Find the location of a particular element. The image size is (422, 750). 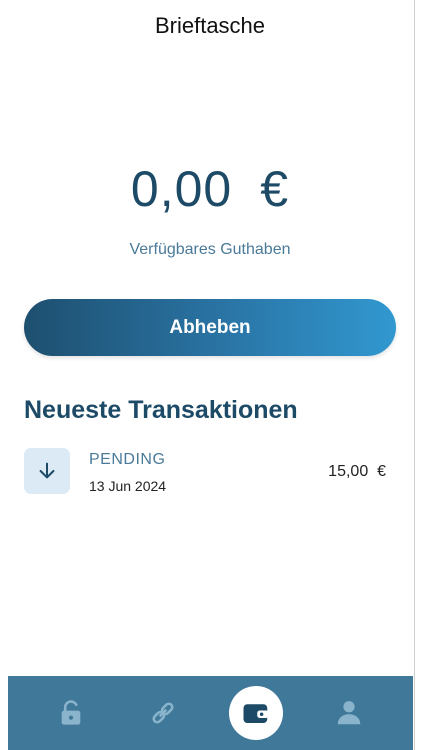

balance-amount: 0,00 € is located at coordinates (210, 189).